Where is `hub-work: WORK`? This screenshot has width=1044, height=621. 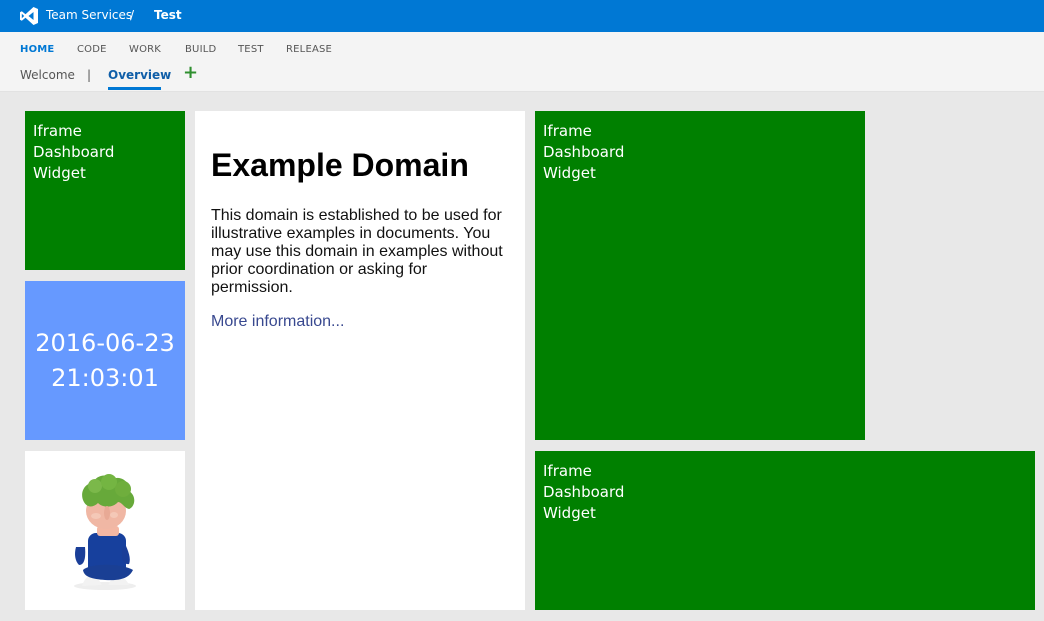 hub-work: WORK is located at coordinates (145, 49).